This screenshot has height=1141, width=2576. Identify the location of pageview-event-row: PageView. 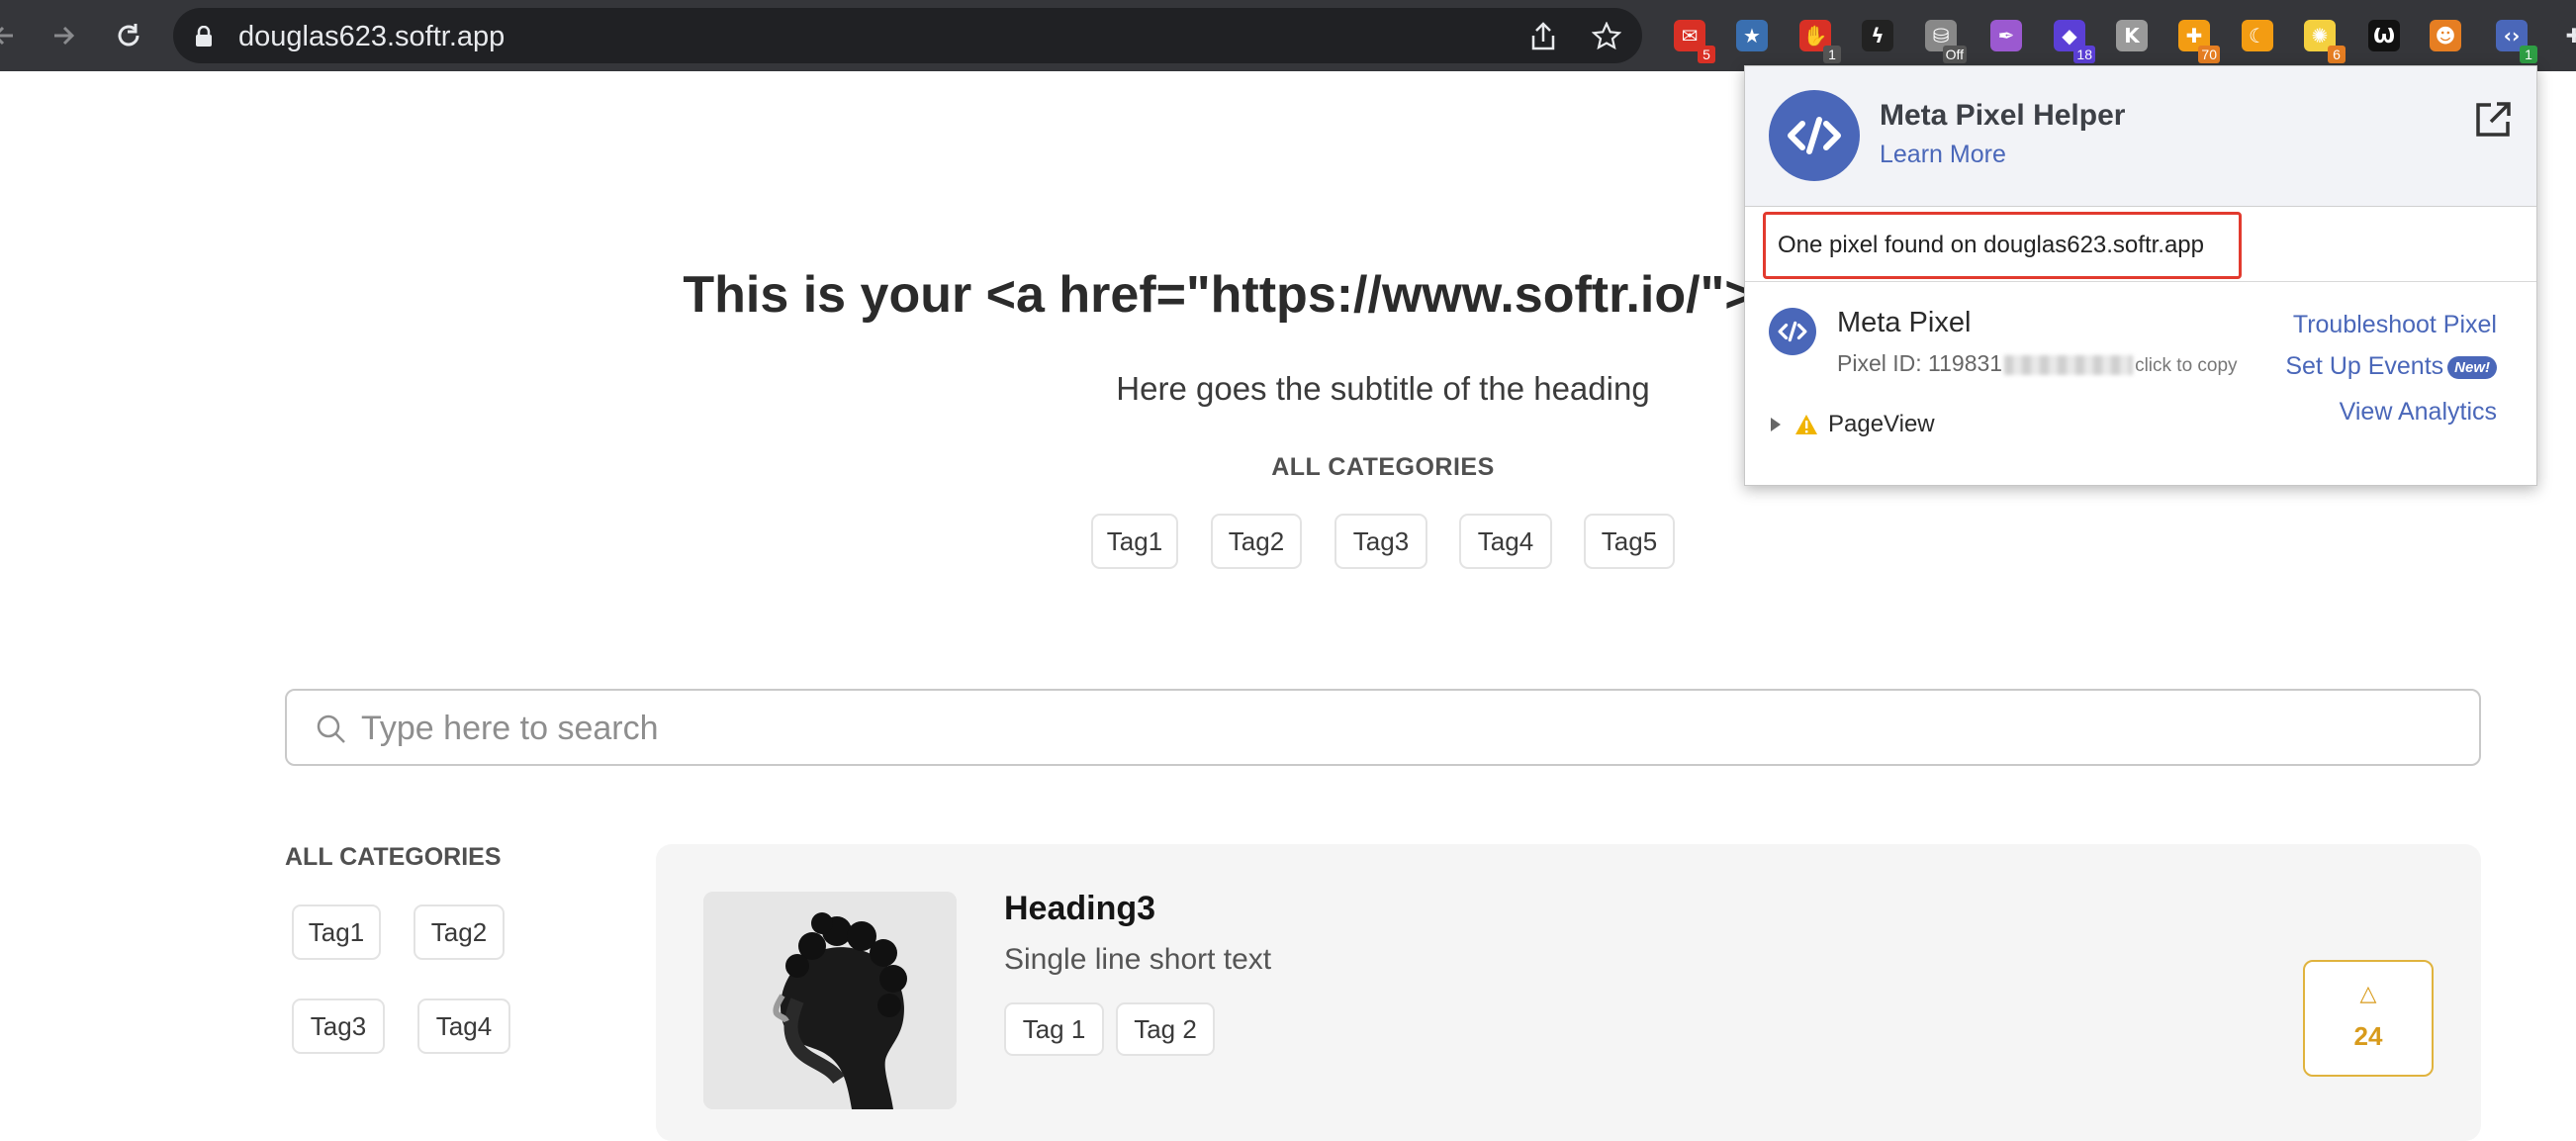
(1852, 424).